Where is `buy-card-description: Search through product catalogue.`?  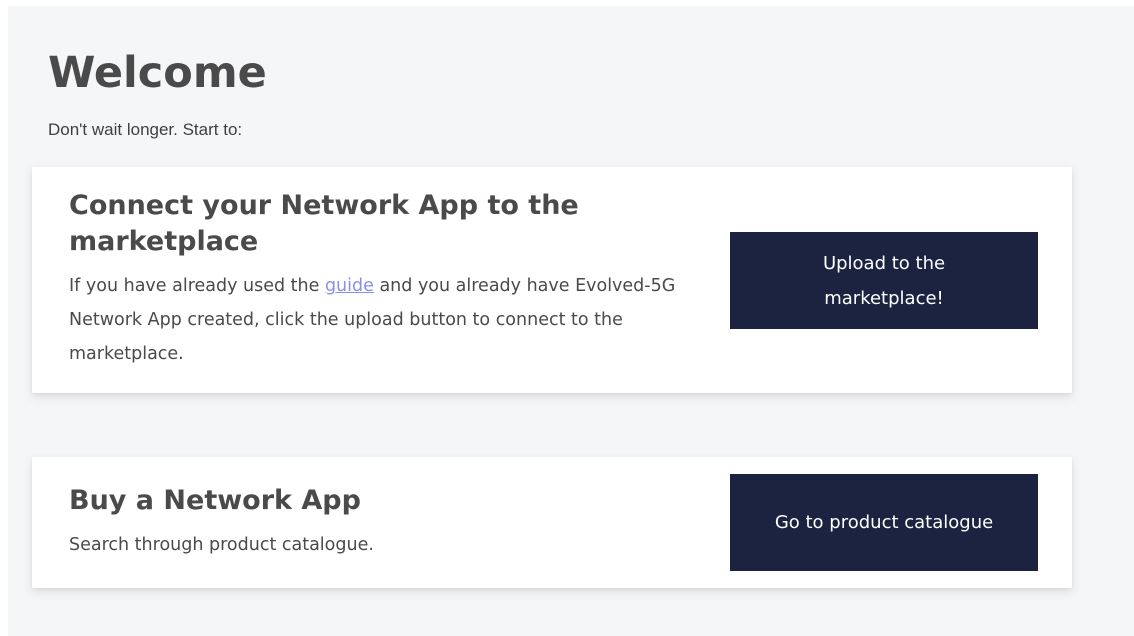
buy-card-description: Search through product catalogue. is located at coordinates (221, 545).